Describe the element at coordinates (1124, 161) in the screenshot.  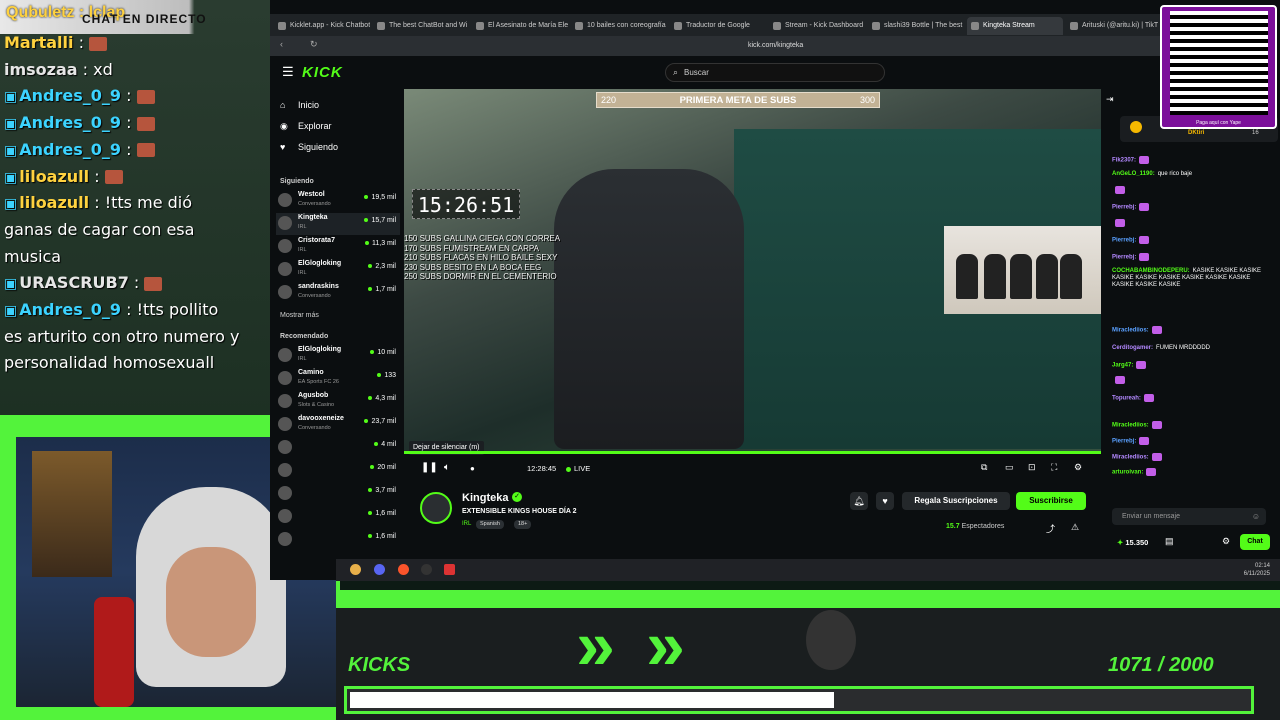
I see `chat-username: Fik2307:` at that location.